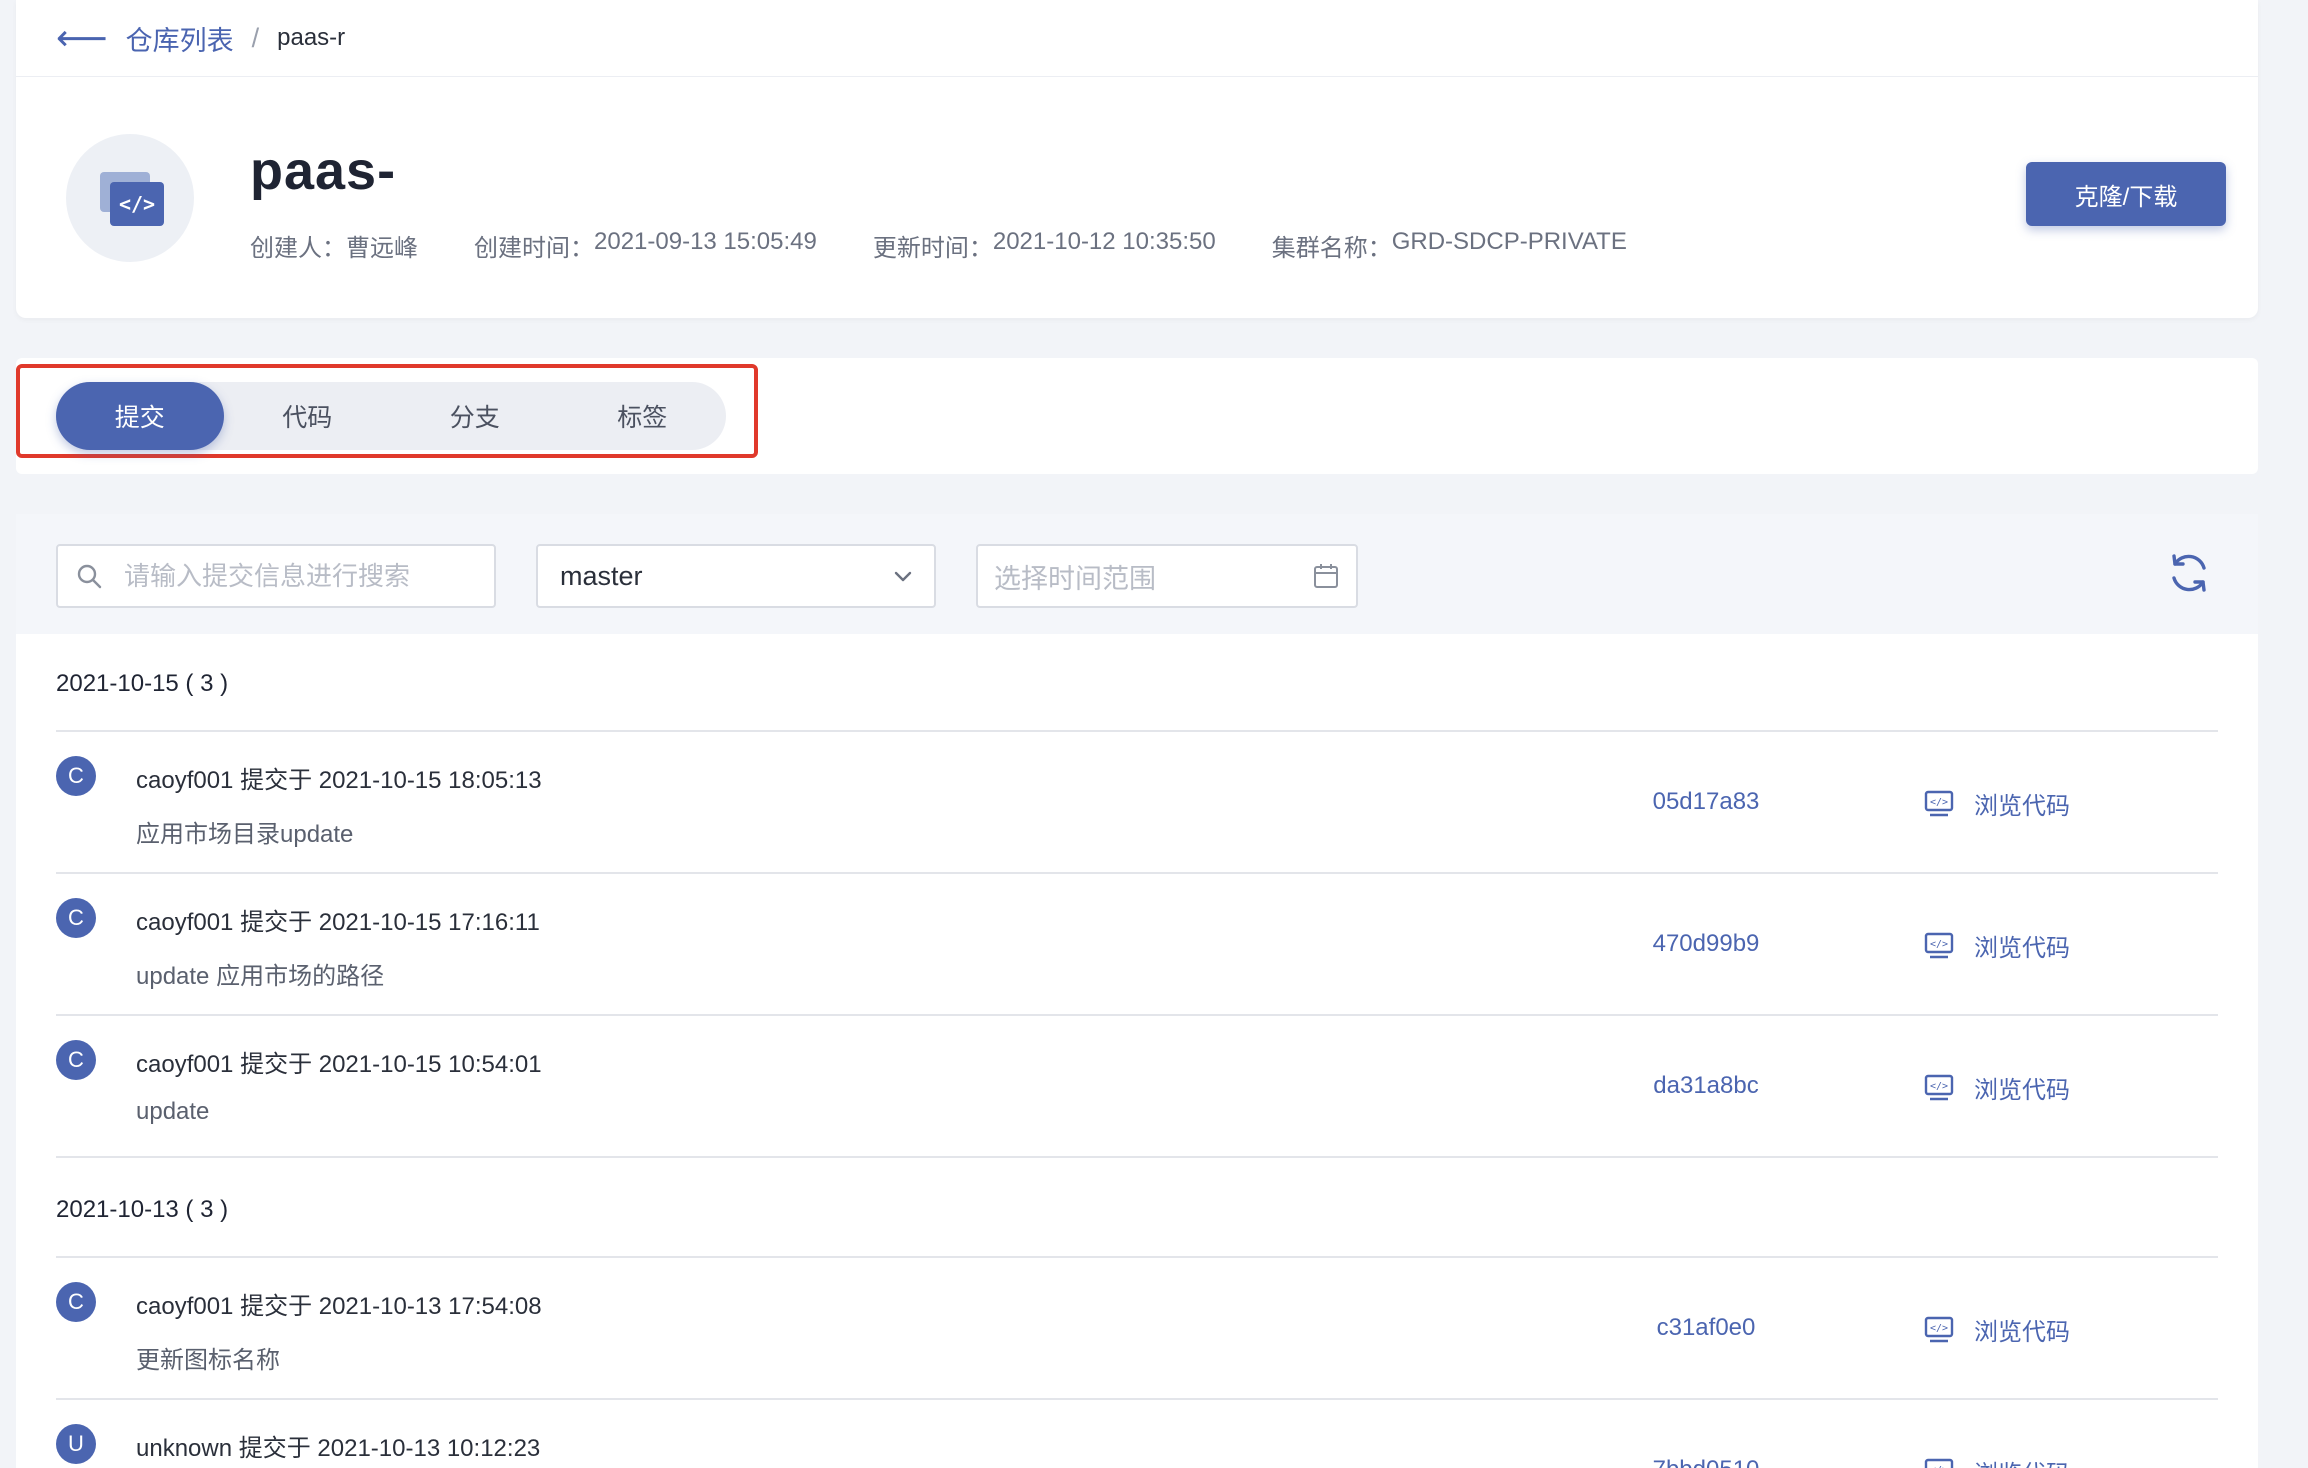 The width and height of the screenshot is (2308, 1468). Describe the element at coordinates (1706, 1328) in the screenshot. I see `commit-hash-link: c31af0e0` at that location.